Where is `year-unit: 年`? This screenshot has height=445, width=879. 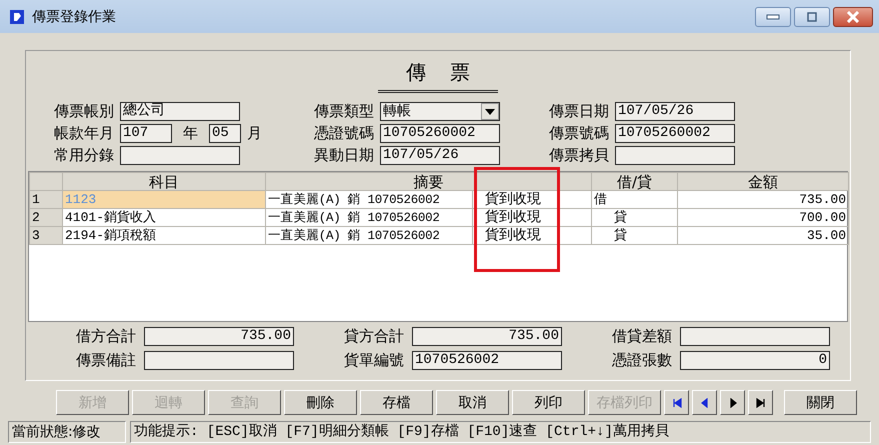 year-unit: 年 is located at coordinates (190, 133).